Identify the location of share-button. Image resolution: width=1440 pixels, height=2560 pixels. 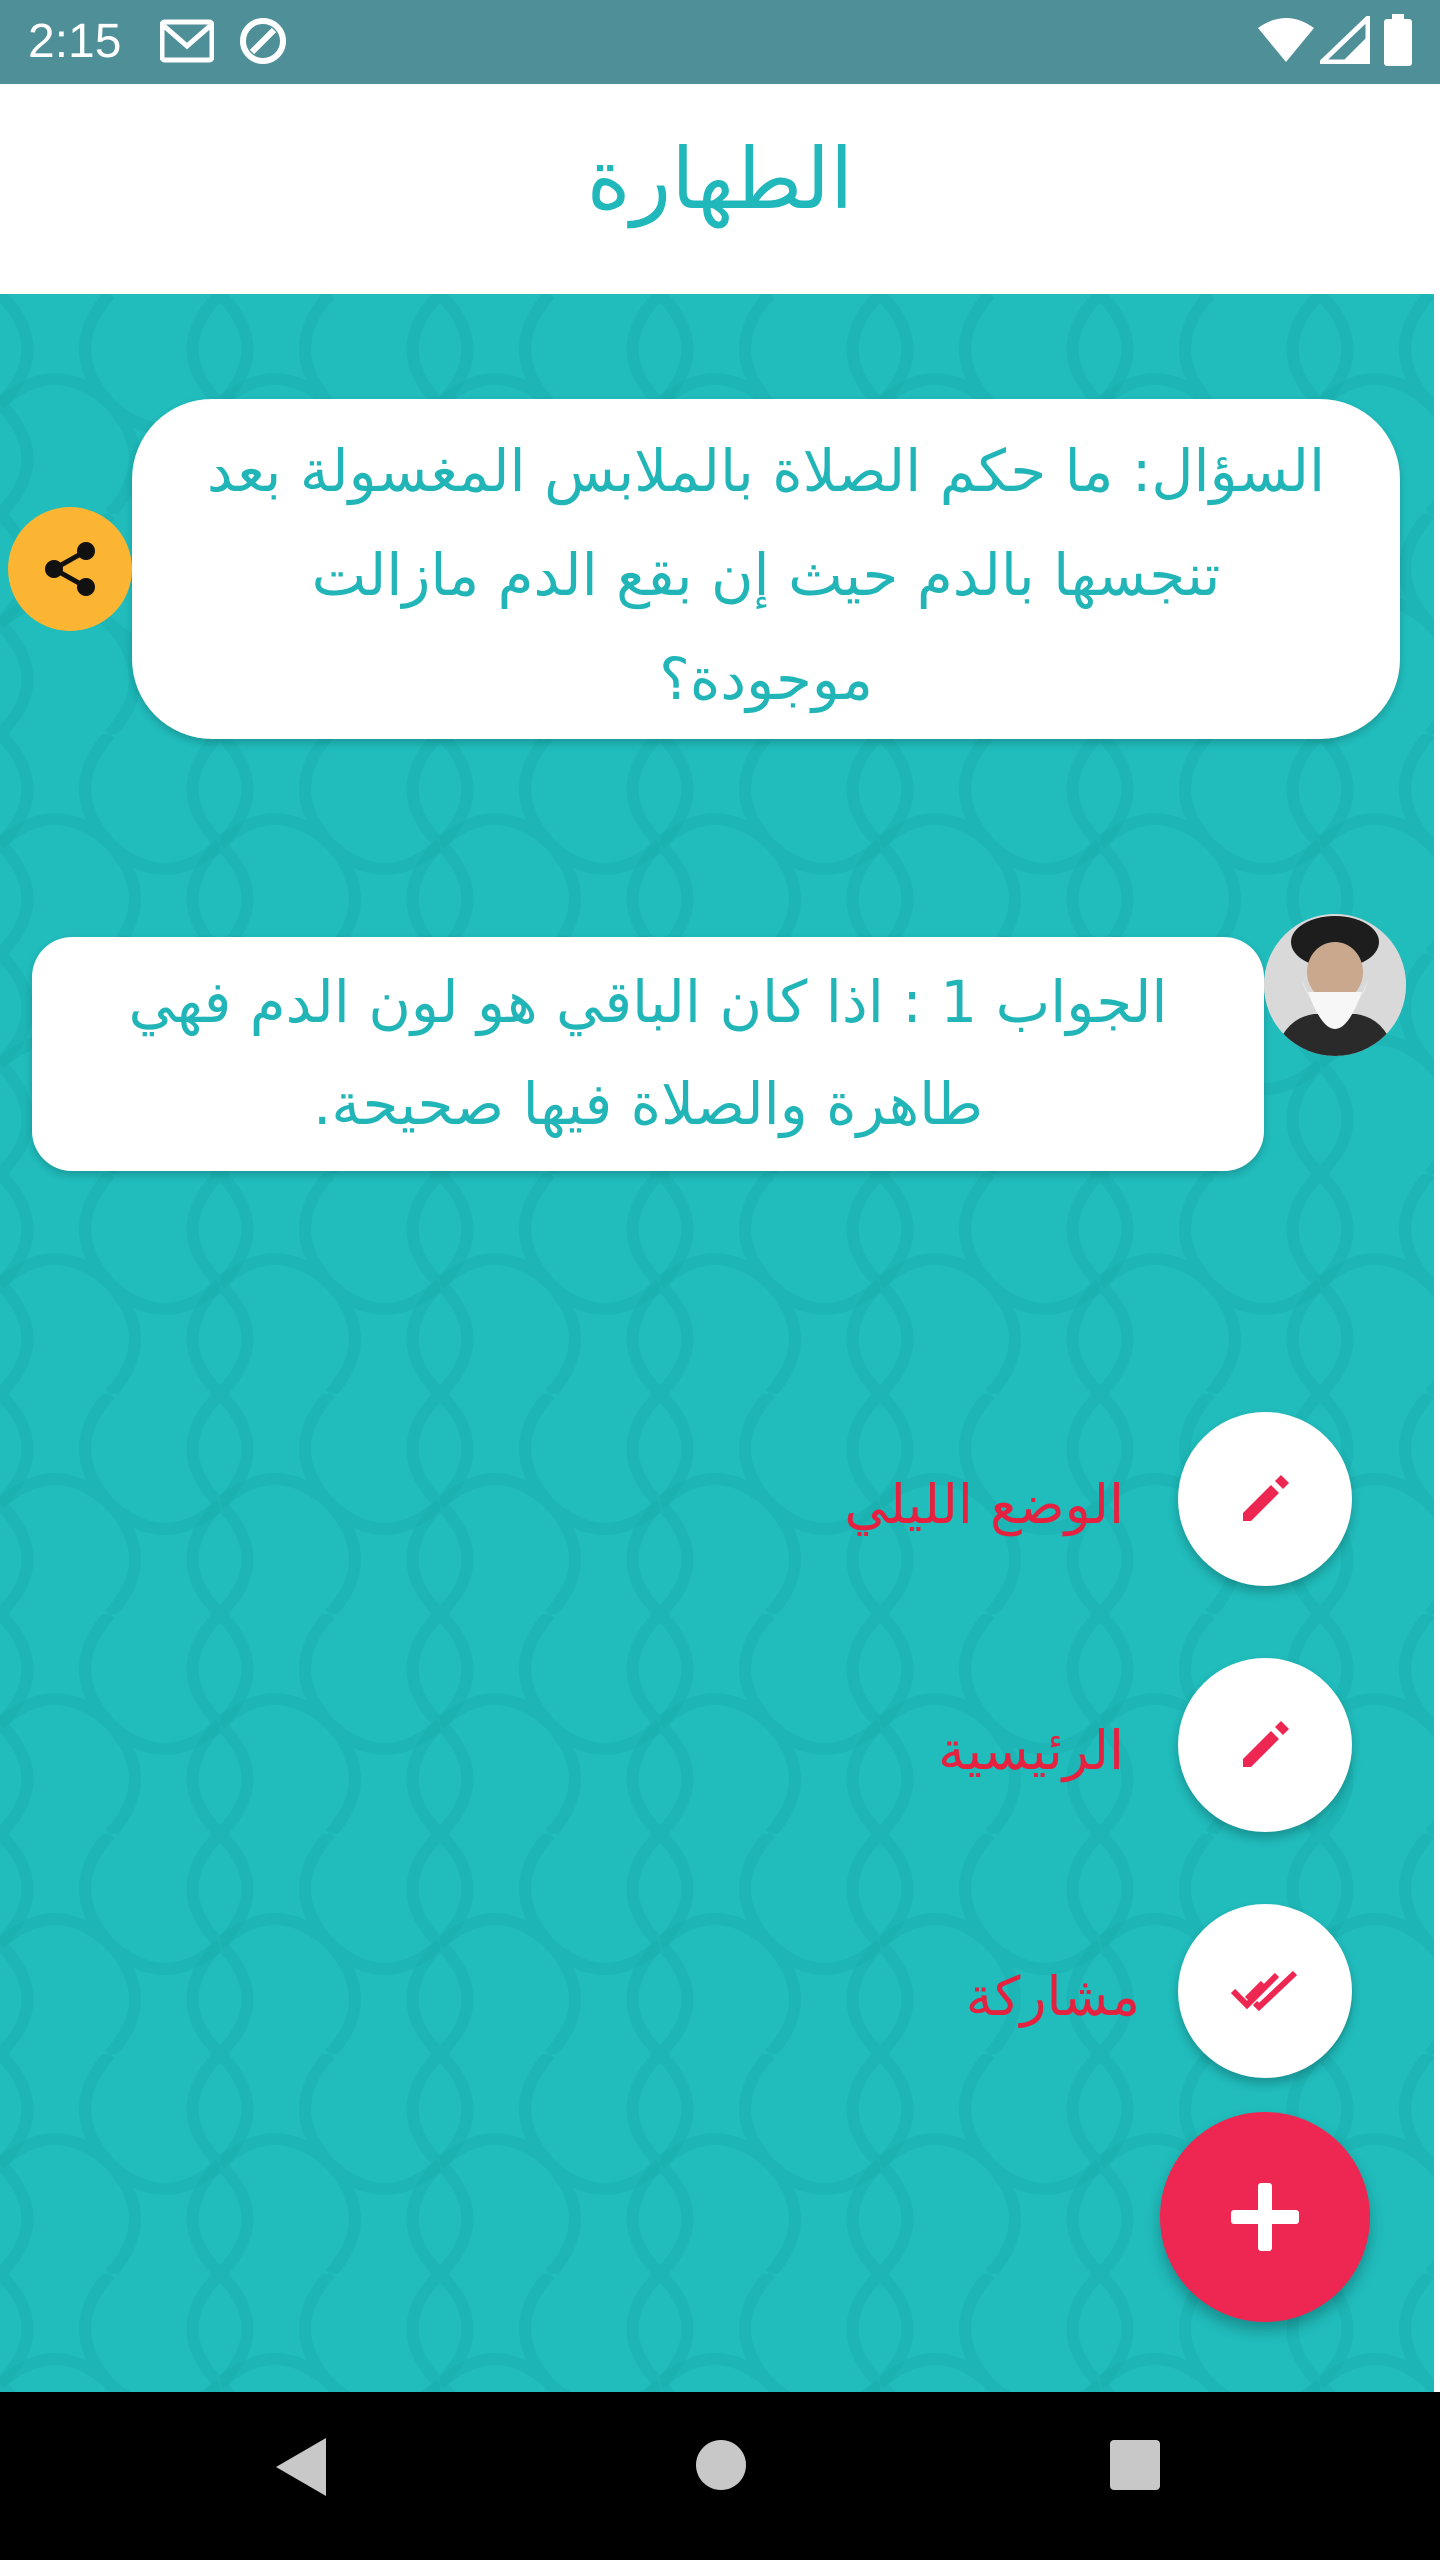
(70, 569).